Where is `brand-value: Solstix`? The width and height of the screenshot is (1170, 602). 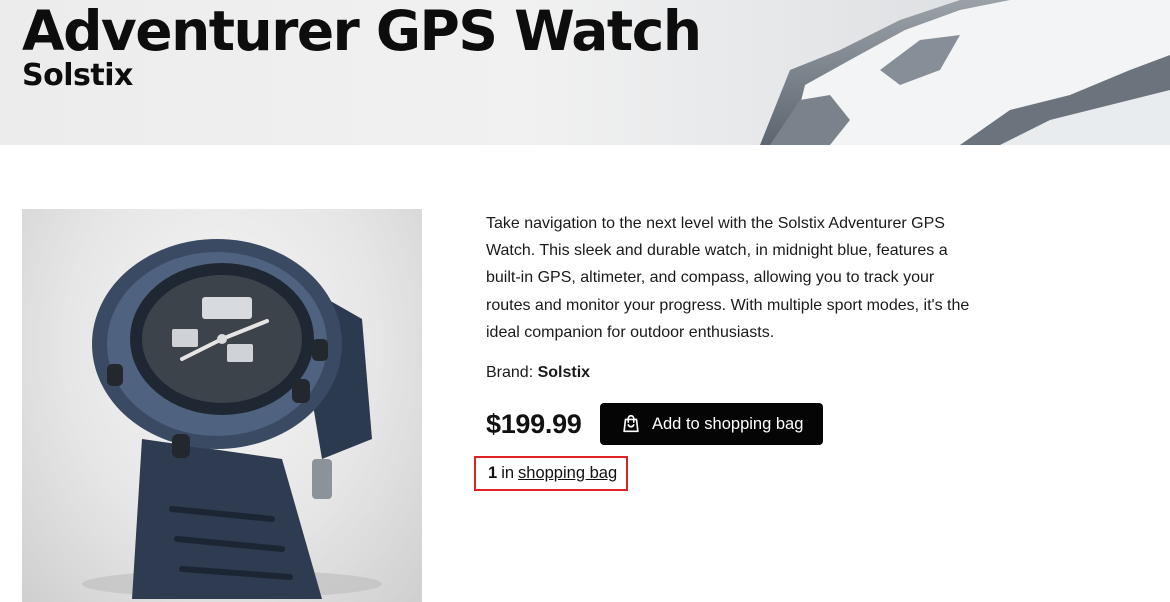 brand-value: Solstix is located at coordinates (564, 373).